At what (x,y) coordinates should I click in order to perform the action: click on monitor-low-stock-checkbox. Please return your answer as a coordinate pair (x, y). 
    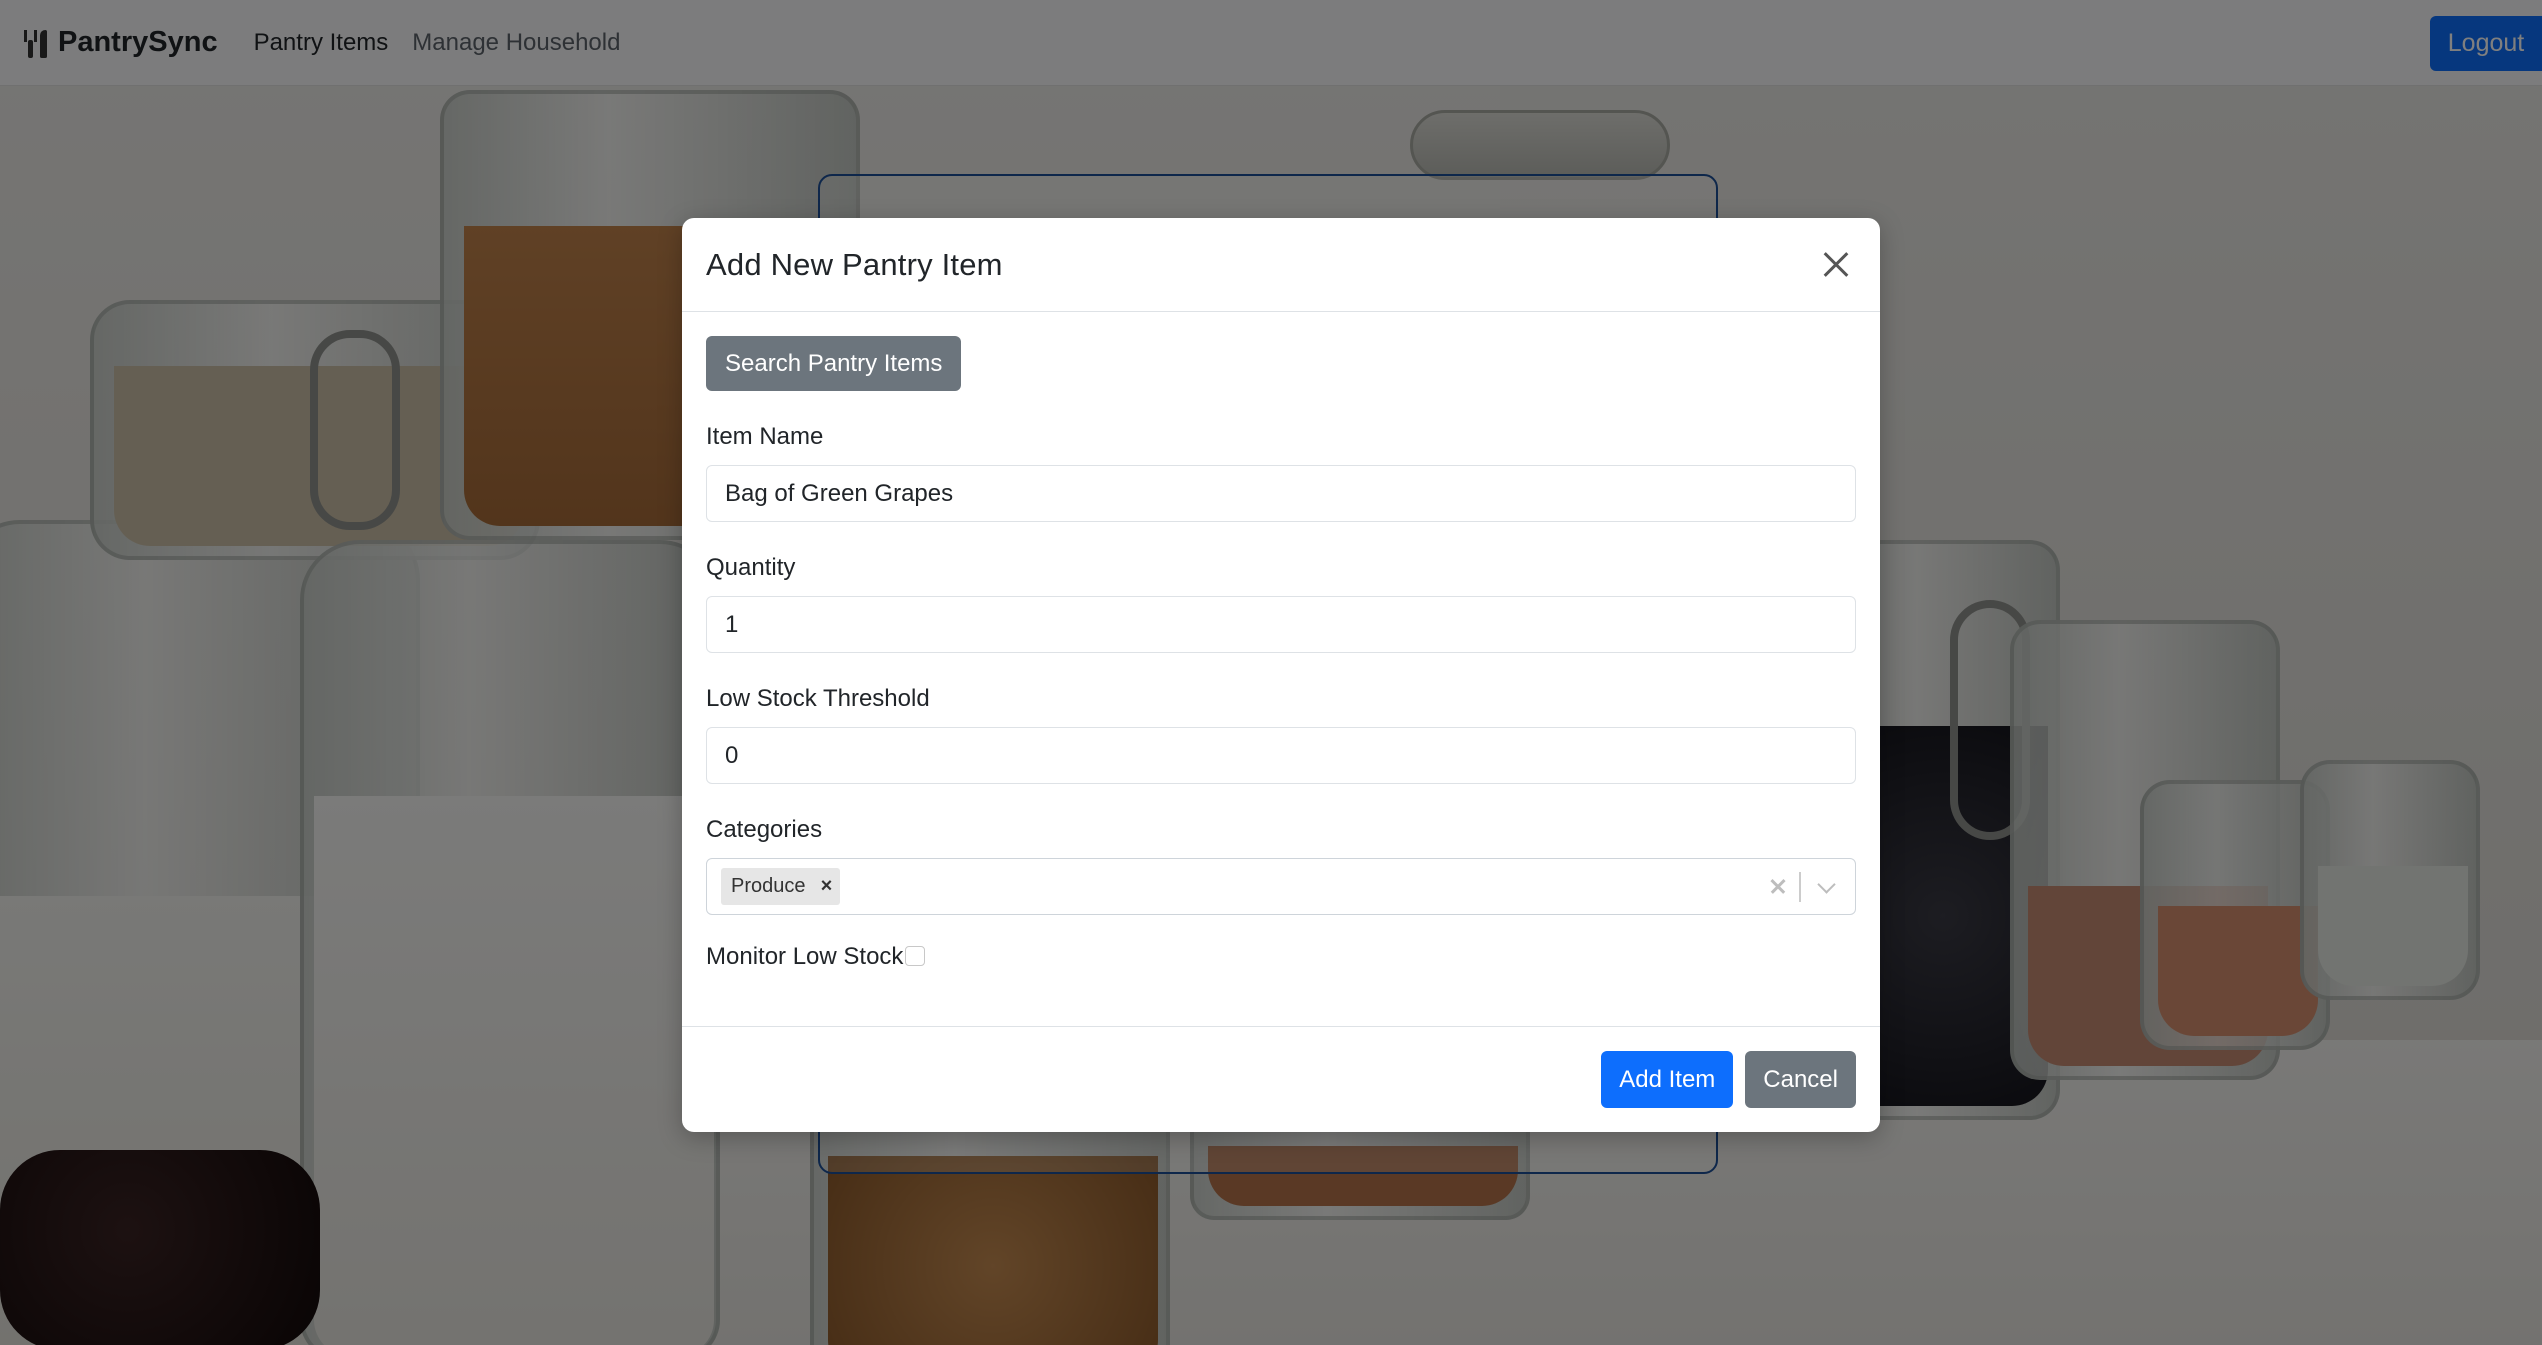
    Looking at the image, I should click on (915, 956).